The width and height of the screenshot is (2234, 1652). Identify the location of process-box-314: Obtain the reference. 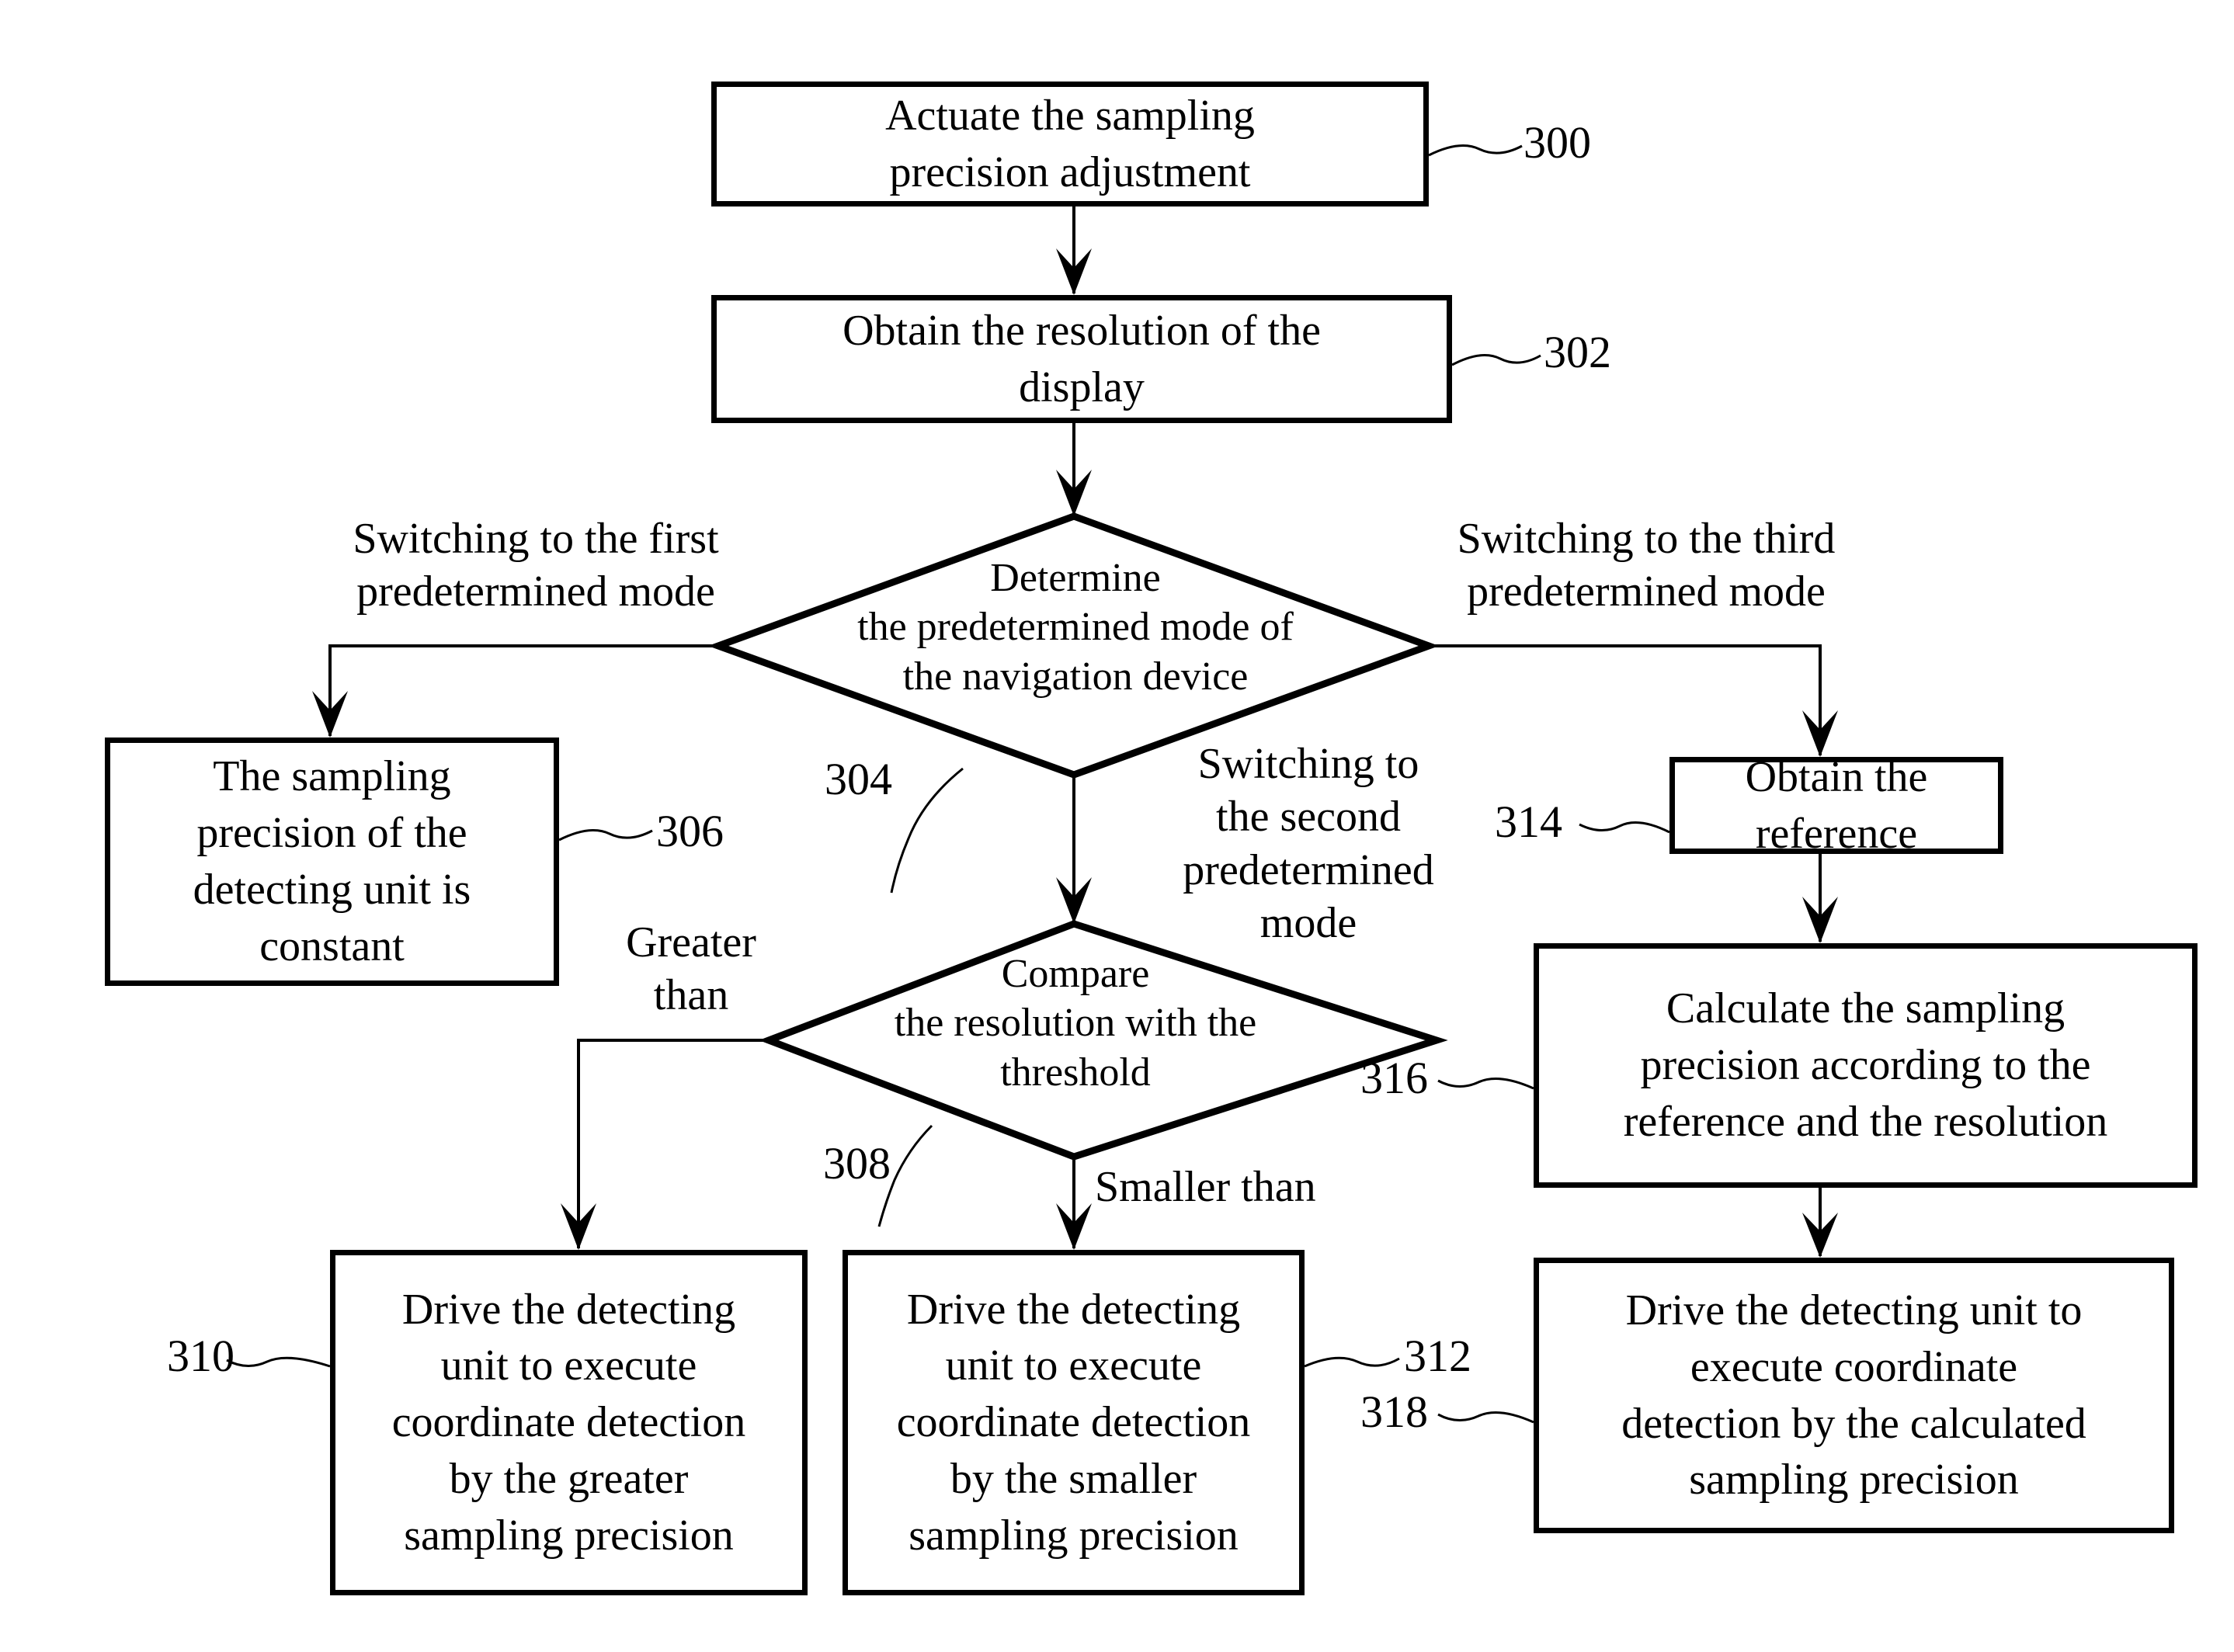
(1836, 805).